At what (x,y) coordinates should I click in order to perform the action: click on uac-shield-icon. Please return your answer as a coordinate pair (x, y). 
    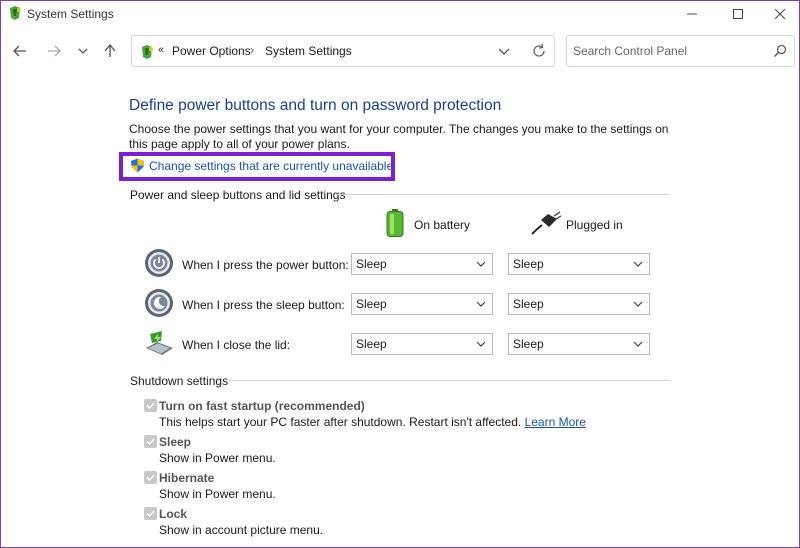
    Looking at the image, I should click on (137, 165).